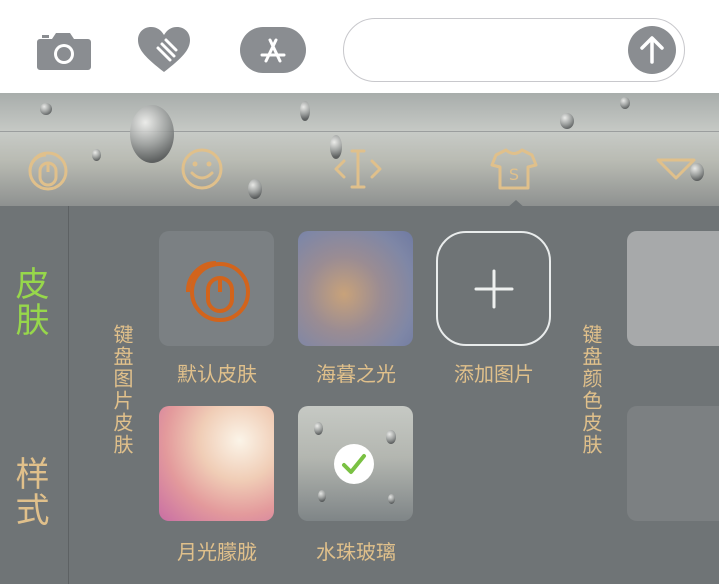  Describe the element at coordinates (31, 302) in the screenshot. I see `sidebar-item-skin: 皮肤` at that location.